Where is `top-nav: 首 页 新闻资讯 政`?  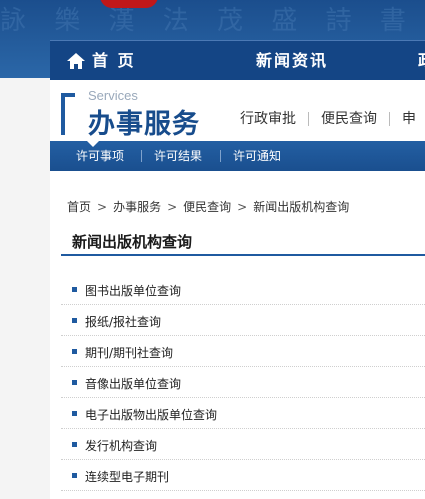
top-nav: 首 页 新闻资讯 政 is located at coordinates (237, 60).